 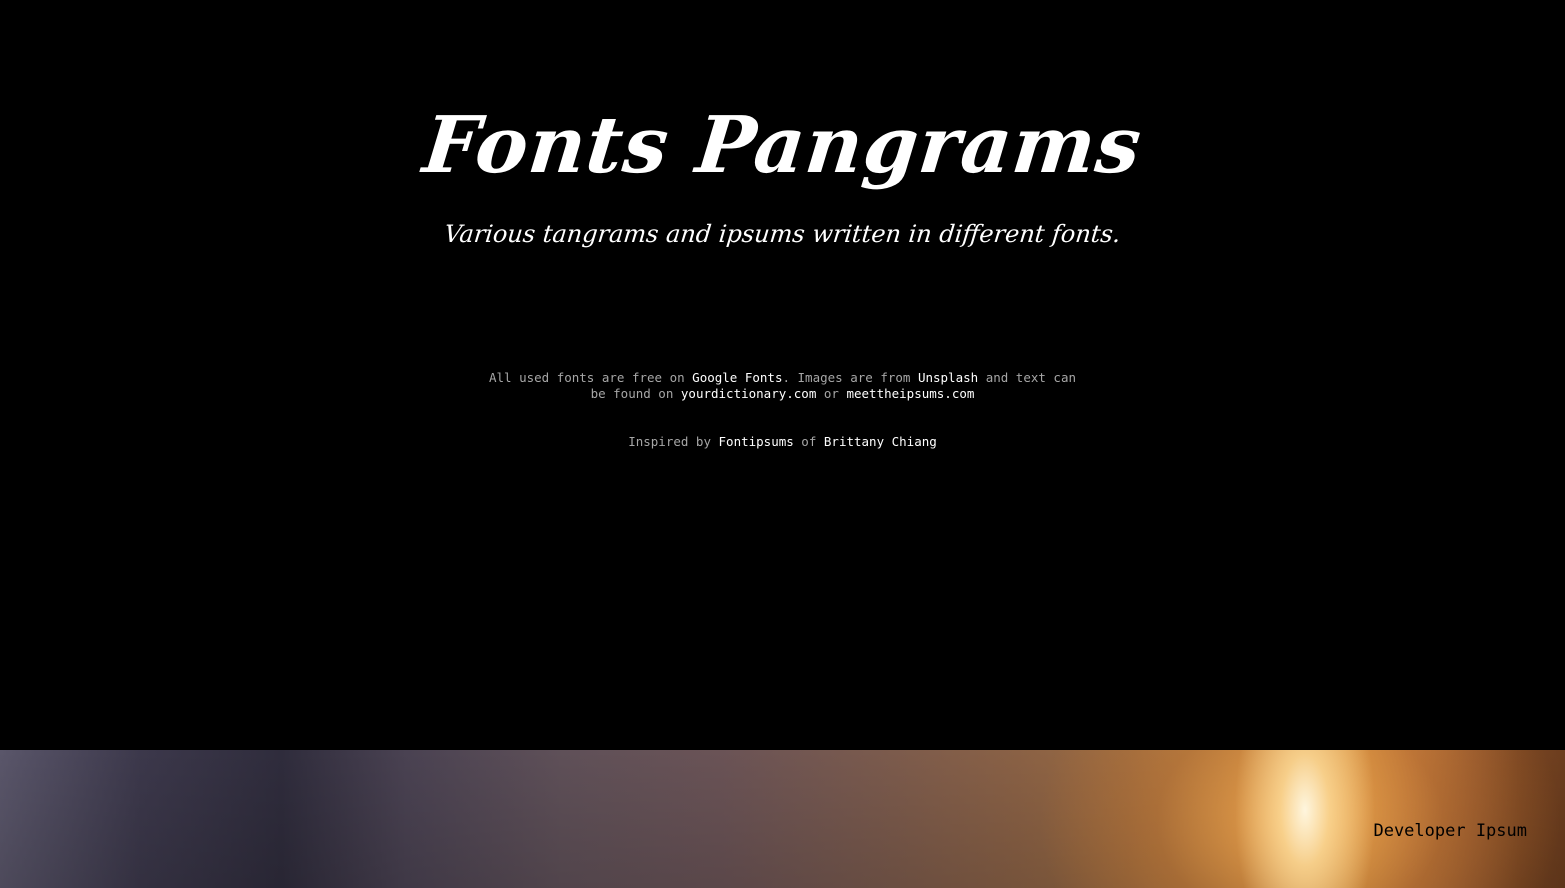 I want to click on credits-text-part: or, so click(x=831, y=393).